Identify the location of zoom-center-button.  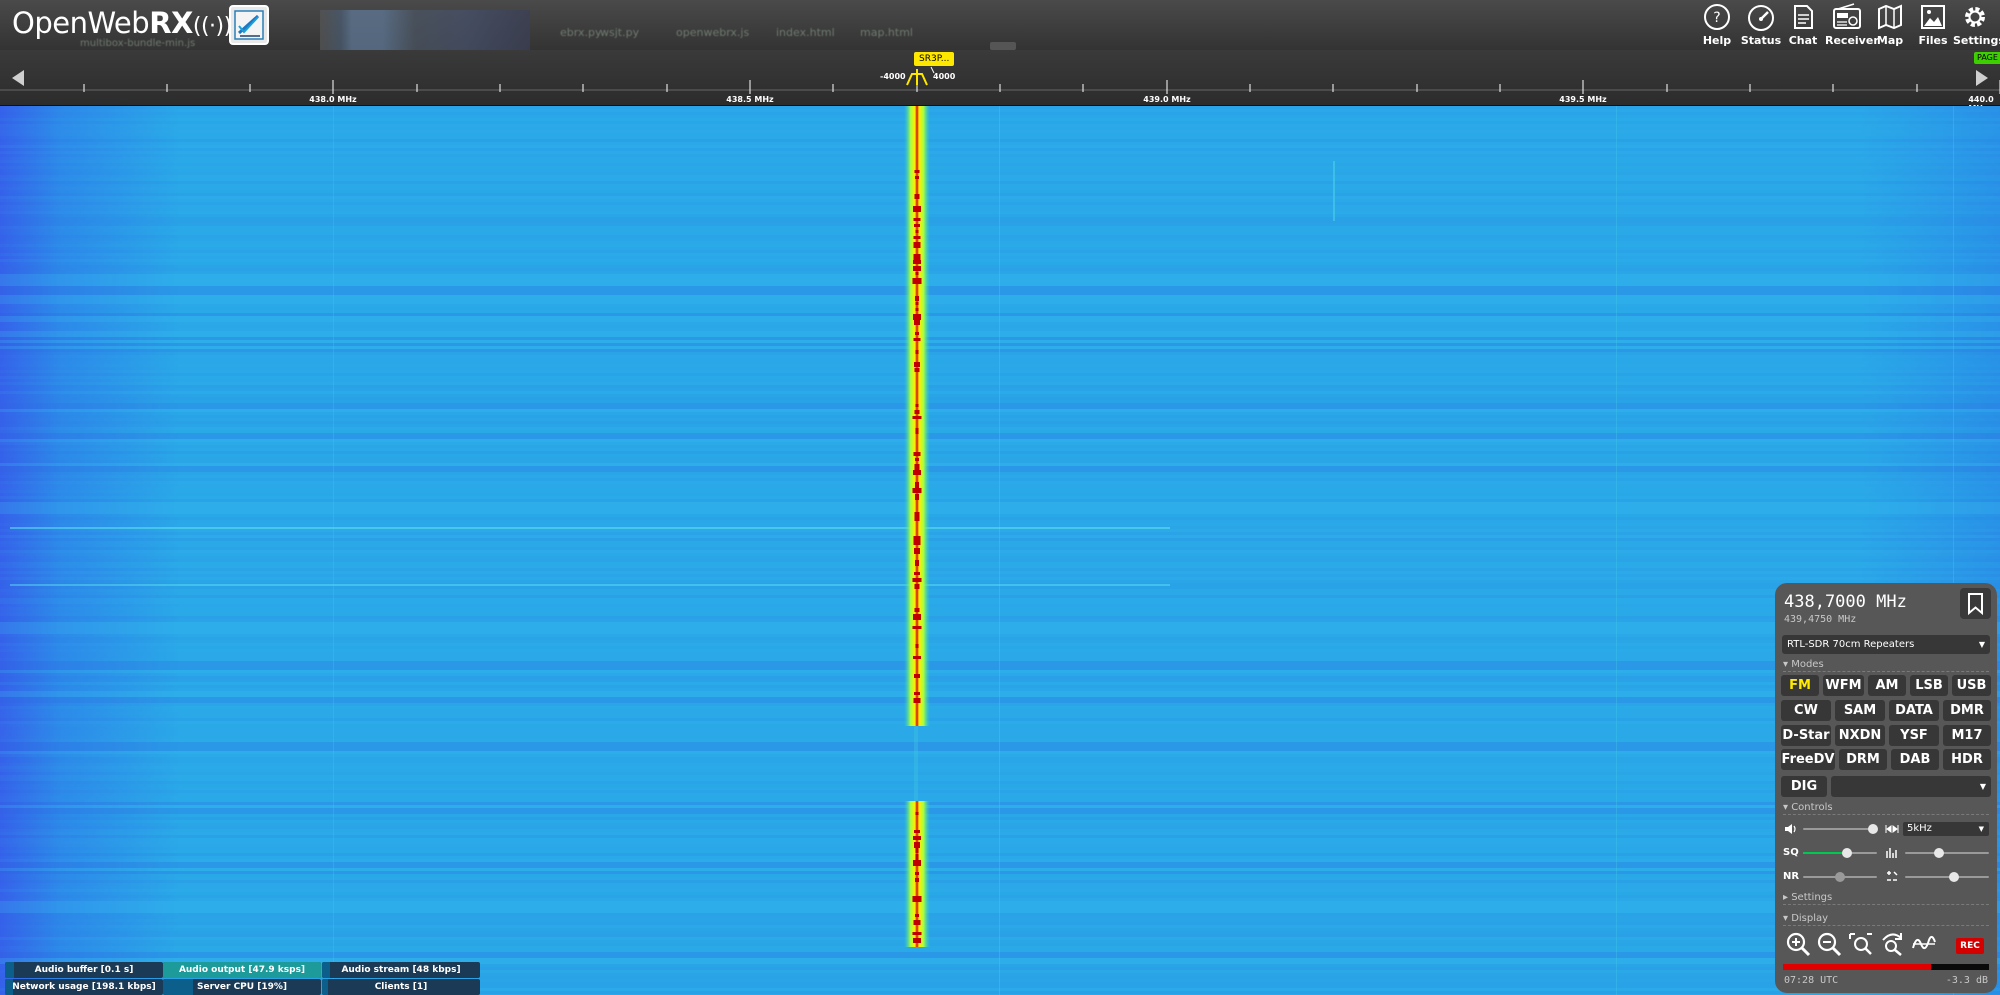
(1892, 944).